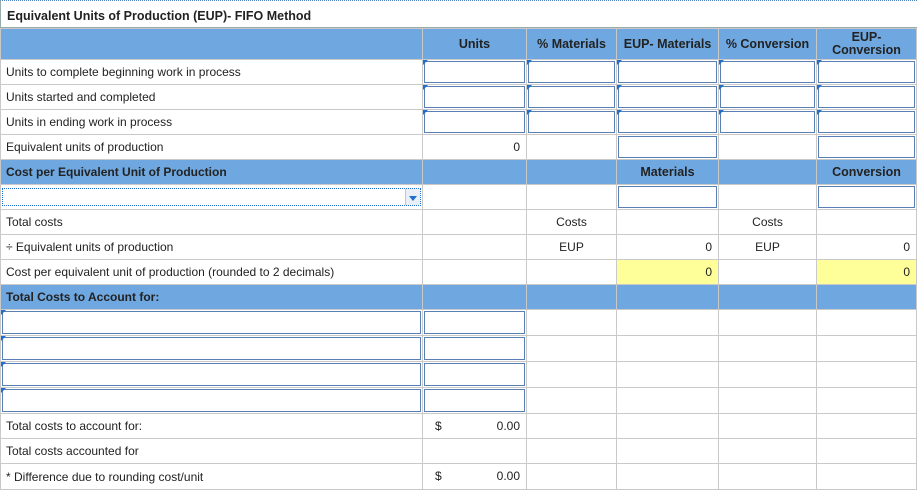  I want to click on input-pct-conversion-started, so click(767, 97).